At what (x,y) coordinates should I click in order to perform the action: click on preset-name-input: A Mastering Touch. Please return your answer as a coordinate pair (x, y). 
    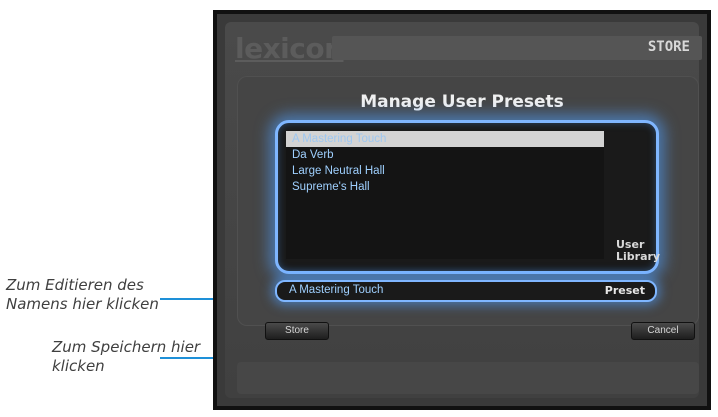
    Looking at the image, I should click on (336, 290).